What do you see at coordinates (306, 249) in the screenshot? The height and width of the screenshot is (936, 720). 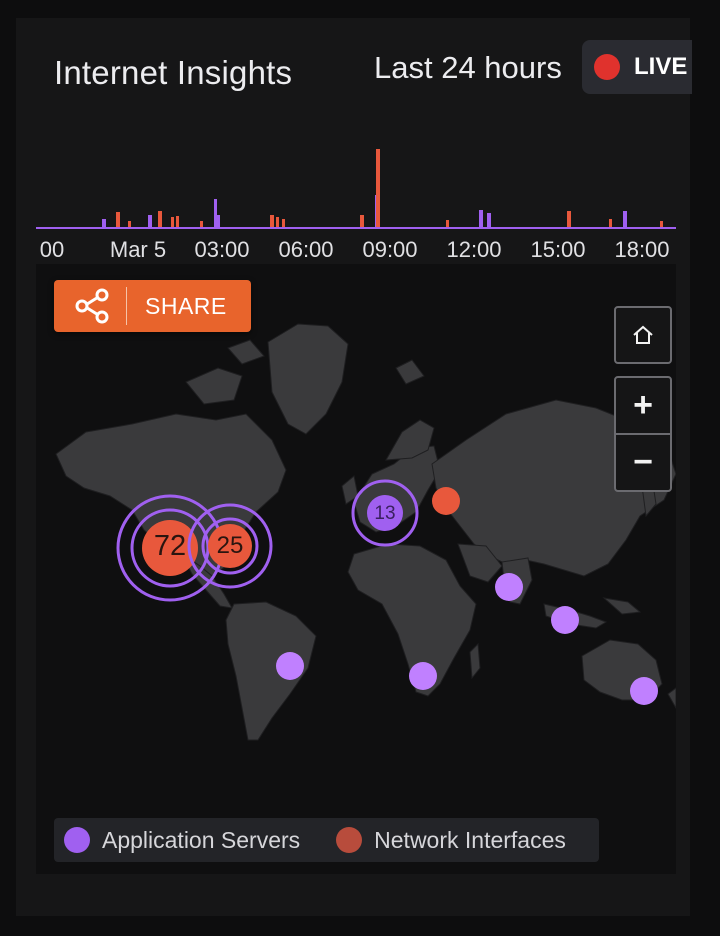 I see `timeline-tick: 06:00` at bounding box center [306, 249].